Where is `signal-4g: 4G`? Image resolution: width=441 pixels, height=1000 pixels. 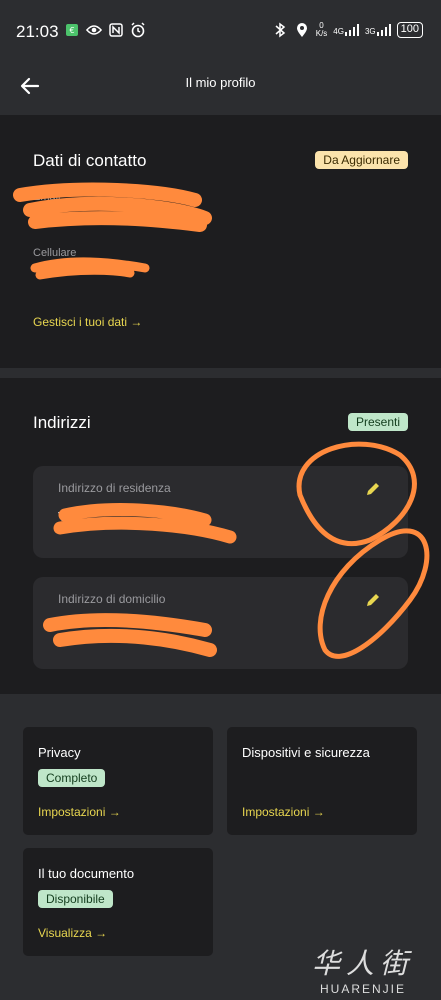
signal-4g: 4G is located at coordinates (346, 30).